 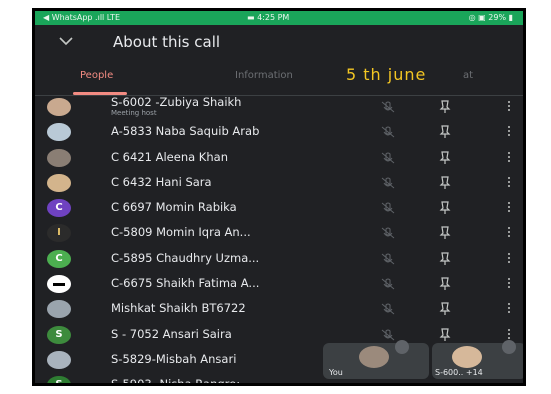 I want to click on header: About this call, so click(x=279, y=42).